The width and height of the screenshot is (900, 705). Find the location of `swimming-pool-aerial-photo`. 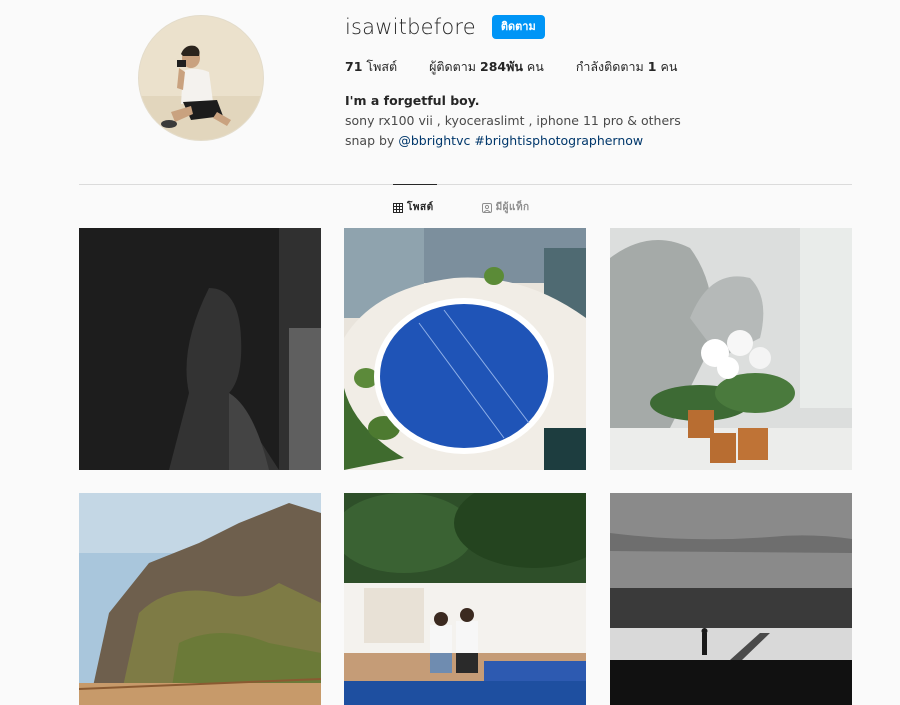

swimming-pool-aerial-photo is located at coordinates (465, 349).